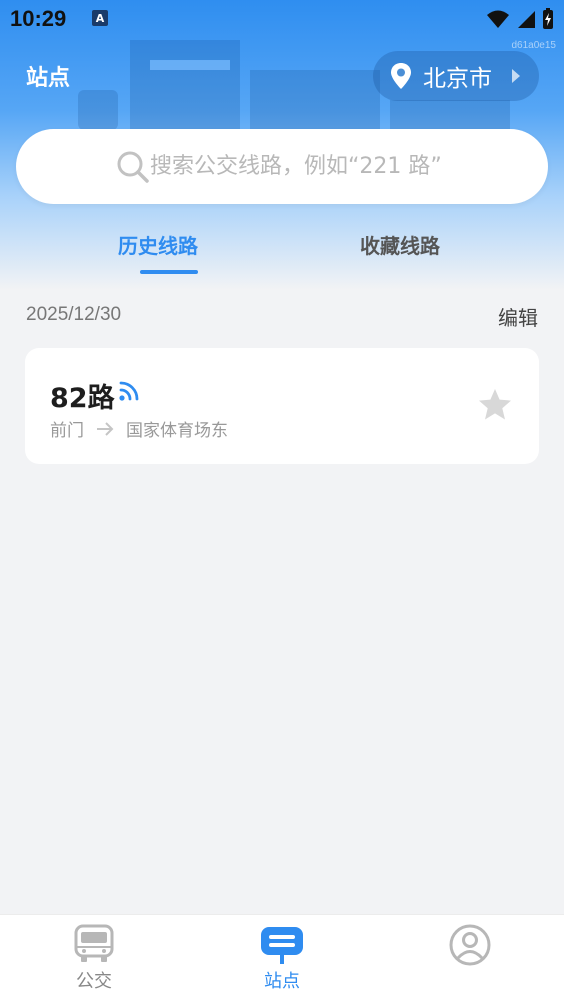  I want to click on city-selector-button: 北京市, so click(456, 76).